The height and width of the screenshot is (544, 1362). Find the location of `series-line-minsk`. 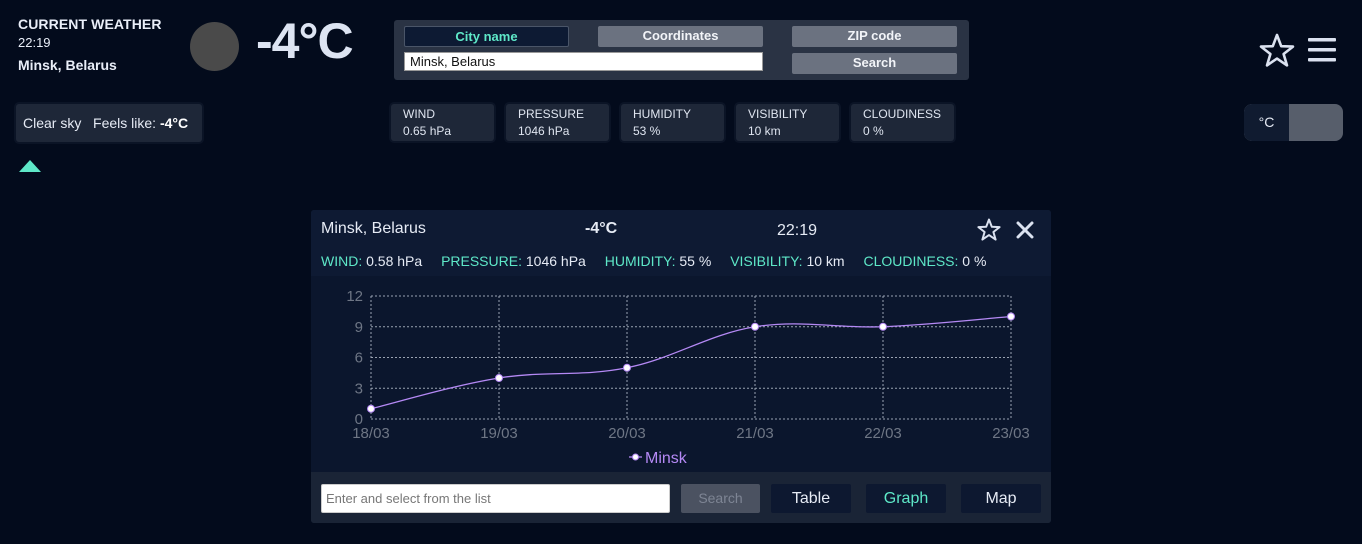

series-line-minsk is located at coordinates (691, 362).